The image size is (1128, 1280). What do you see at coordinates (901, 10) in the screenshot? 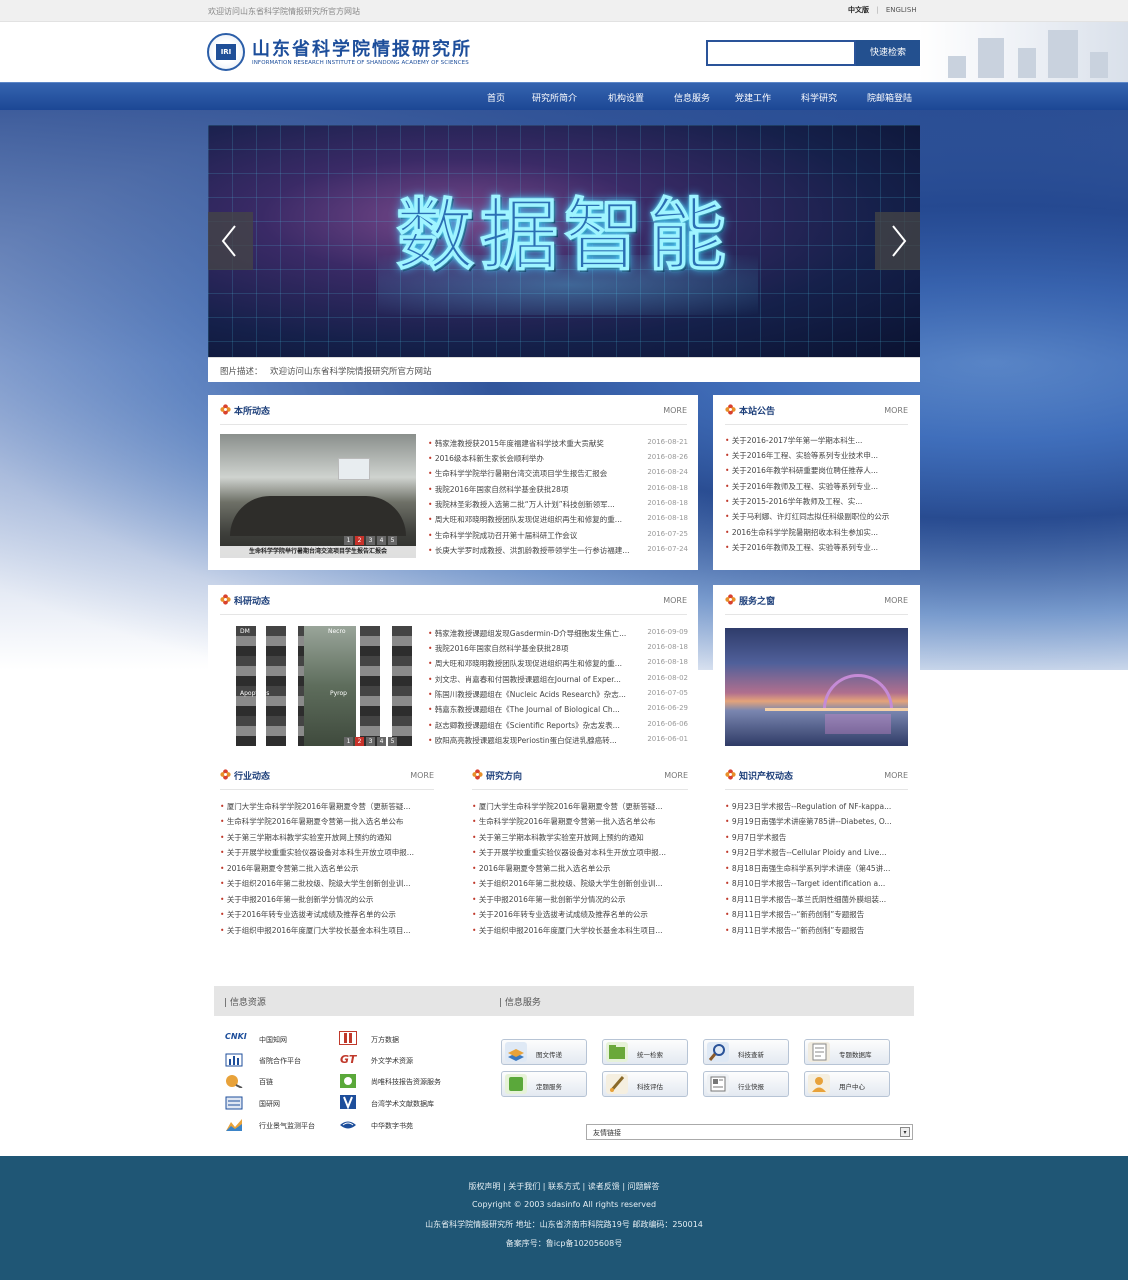
I see `lang-english-link: ENGLISH` at bounding box center [901, 10].